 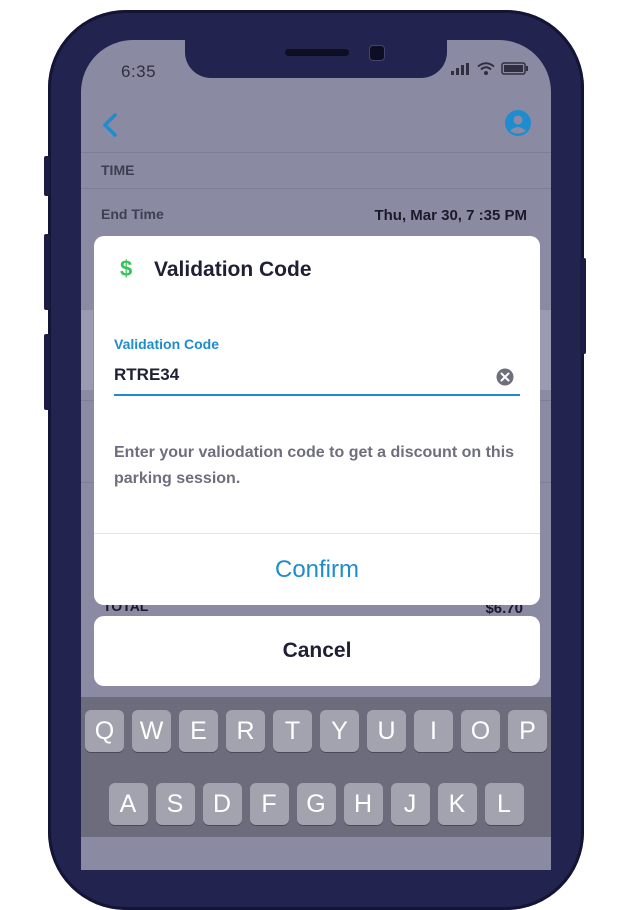 I want to click on key-f: F, so click(x=269, y=804).